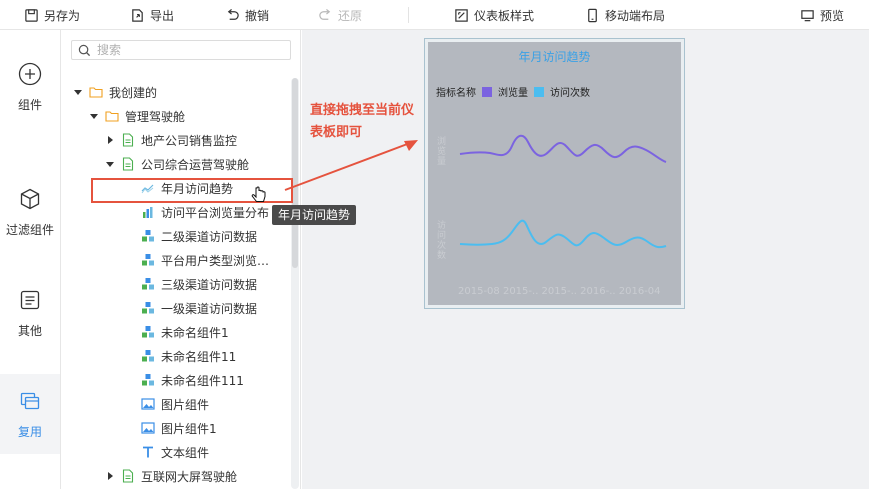  I want to click on mobile-icon, so click(592, 15).